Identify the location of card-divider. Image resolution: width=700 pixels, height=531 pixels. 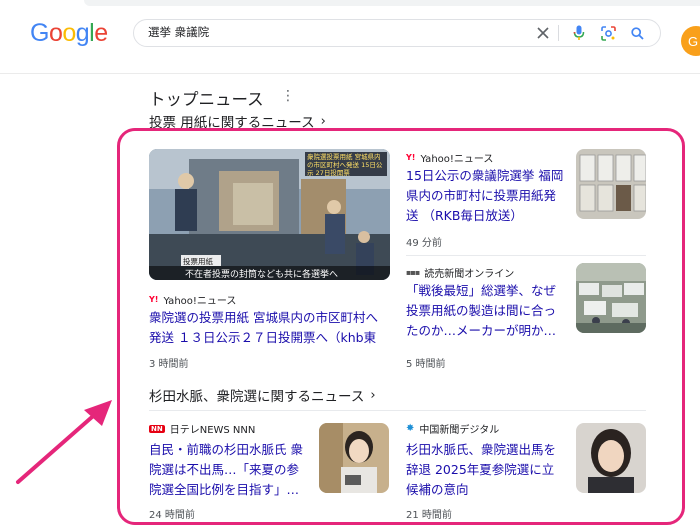
(526, 255).